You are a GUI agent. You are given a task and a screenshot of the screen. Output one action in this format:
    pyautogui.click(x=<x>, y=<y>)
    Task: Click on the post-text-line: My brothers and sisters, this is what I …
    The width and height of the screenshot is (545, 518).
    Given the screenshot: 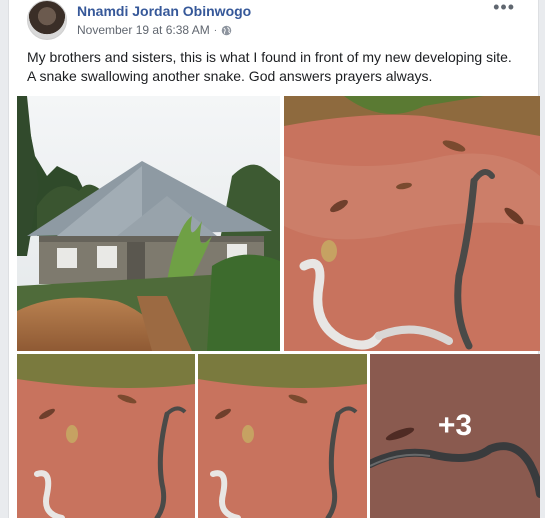 What is the action you would take?
    pyautogui.click(x=269, y=57)
    